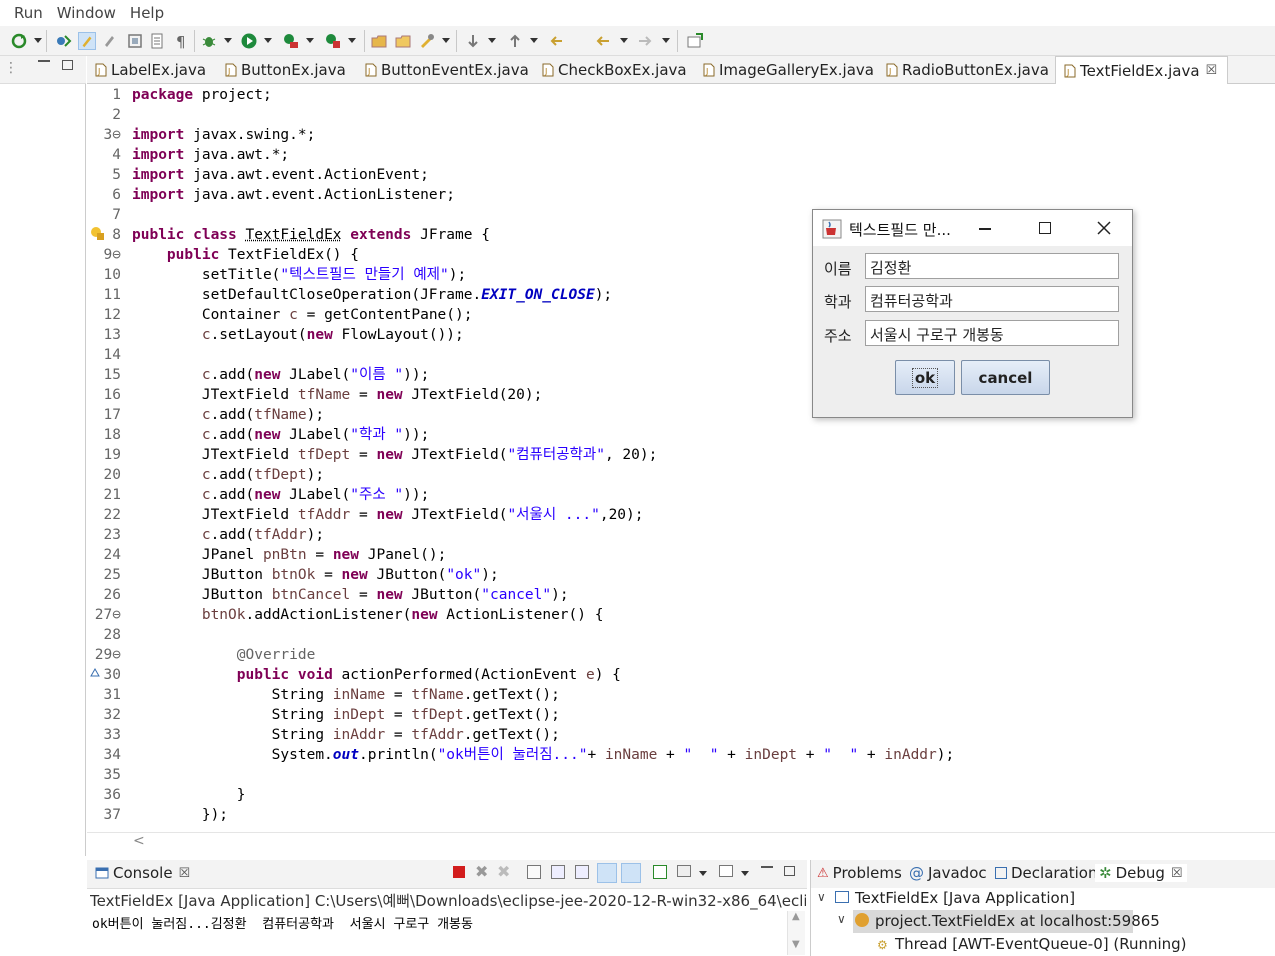 The height and width of the screenshot is (956, 1275). I want to click on open-perspective-icon, so click(695, 41).